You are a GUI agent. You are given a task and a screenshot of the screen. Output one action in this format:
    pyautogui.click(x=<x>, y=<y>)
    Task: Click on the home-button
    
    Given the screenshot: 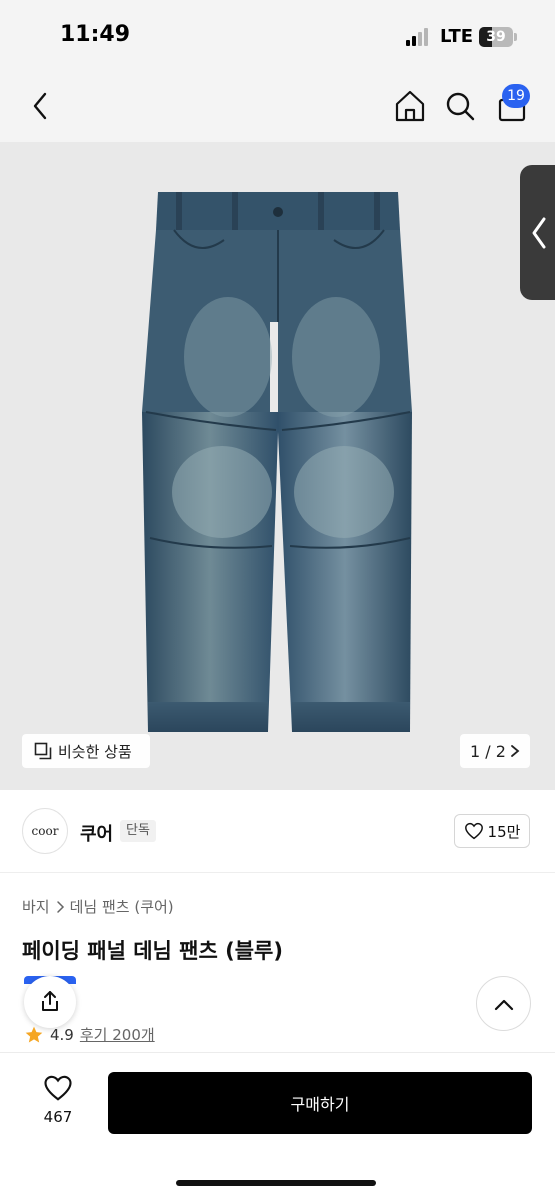 What is the action you would take?
    pyautogui.click(x=410, y=106)
    